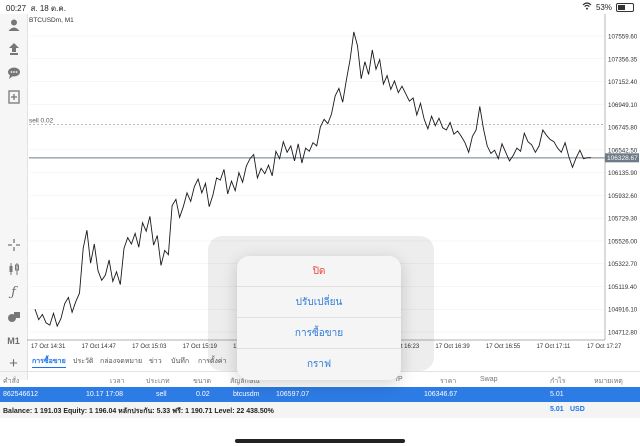 The height and width of the screenshot is (447, 640). What do you see at coordinates (16, 8) in the screenshot?
I see `status-time: 00:27` at bounding box center [16, 8].